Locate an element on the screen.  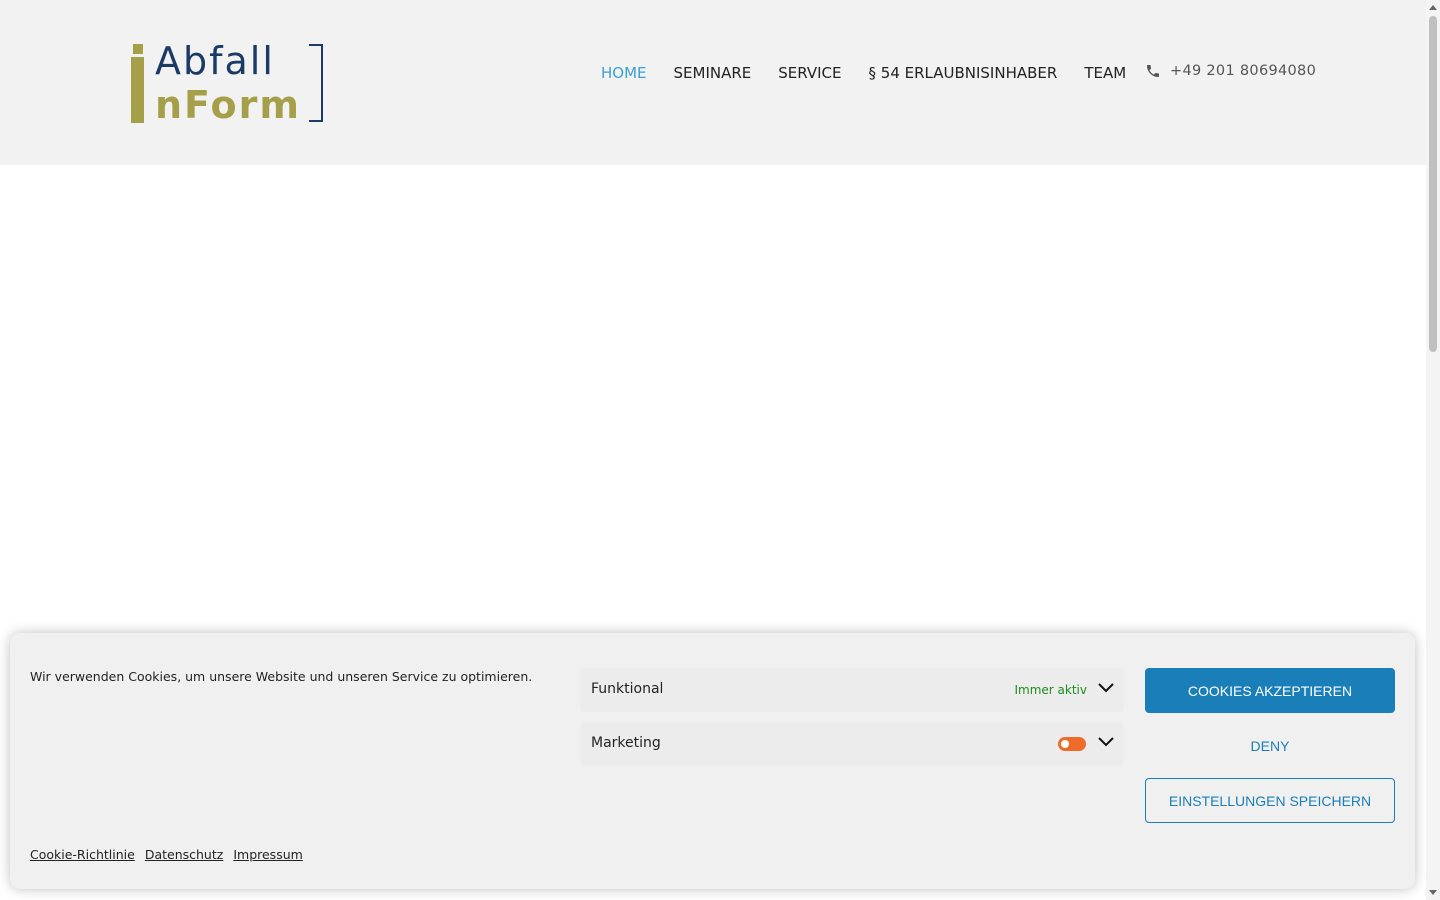
scroll-thumb is located at coordinates (1433, 184).